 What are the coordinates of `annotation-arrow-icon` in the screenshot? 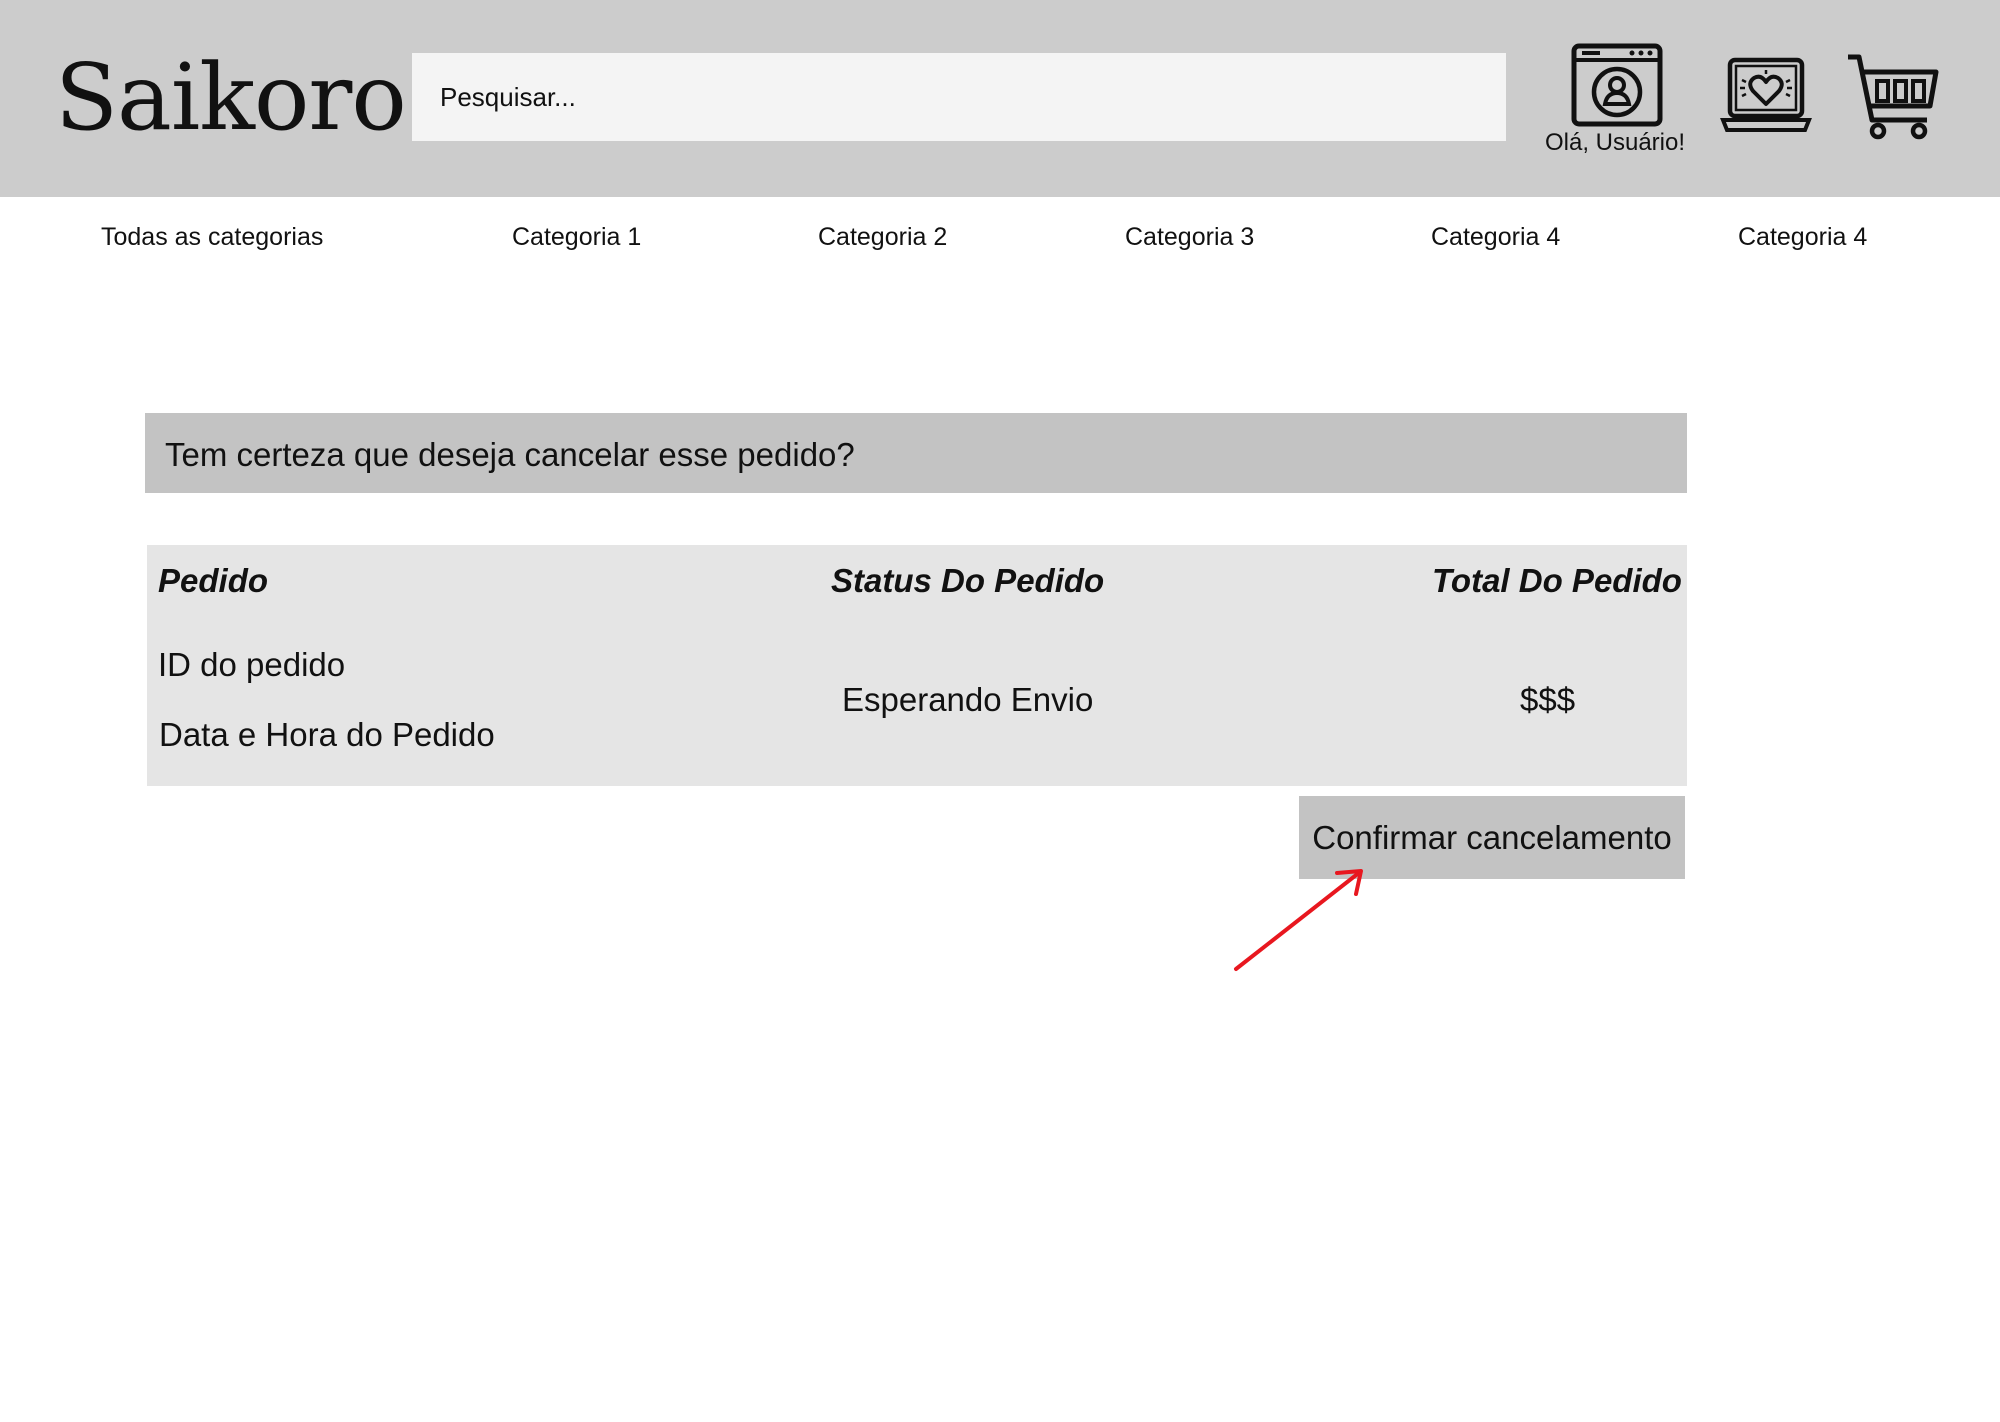 It's located at (1298, 920).